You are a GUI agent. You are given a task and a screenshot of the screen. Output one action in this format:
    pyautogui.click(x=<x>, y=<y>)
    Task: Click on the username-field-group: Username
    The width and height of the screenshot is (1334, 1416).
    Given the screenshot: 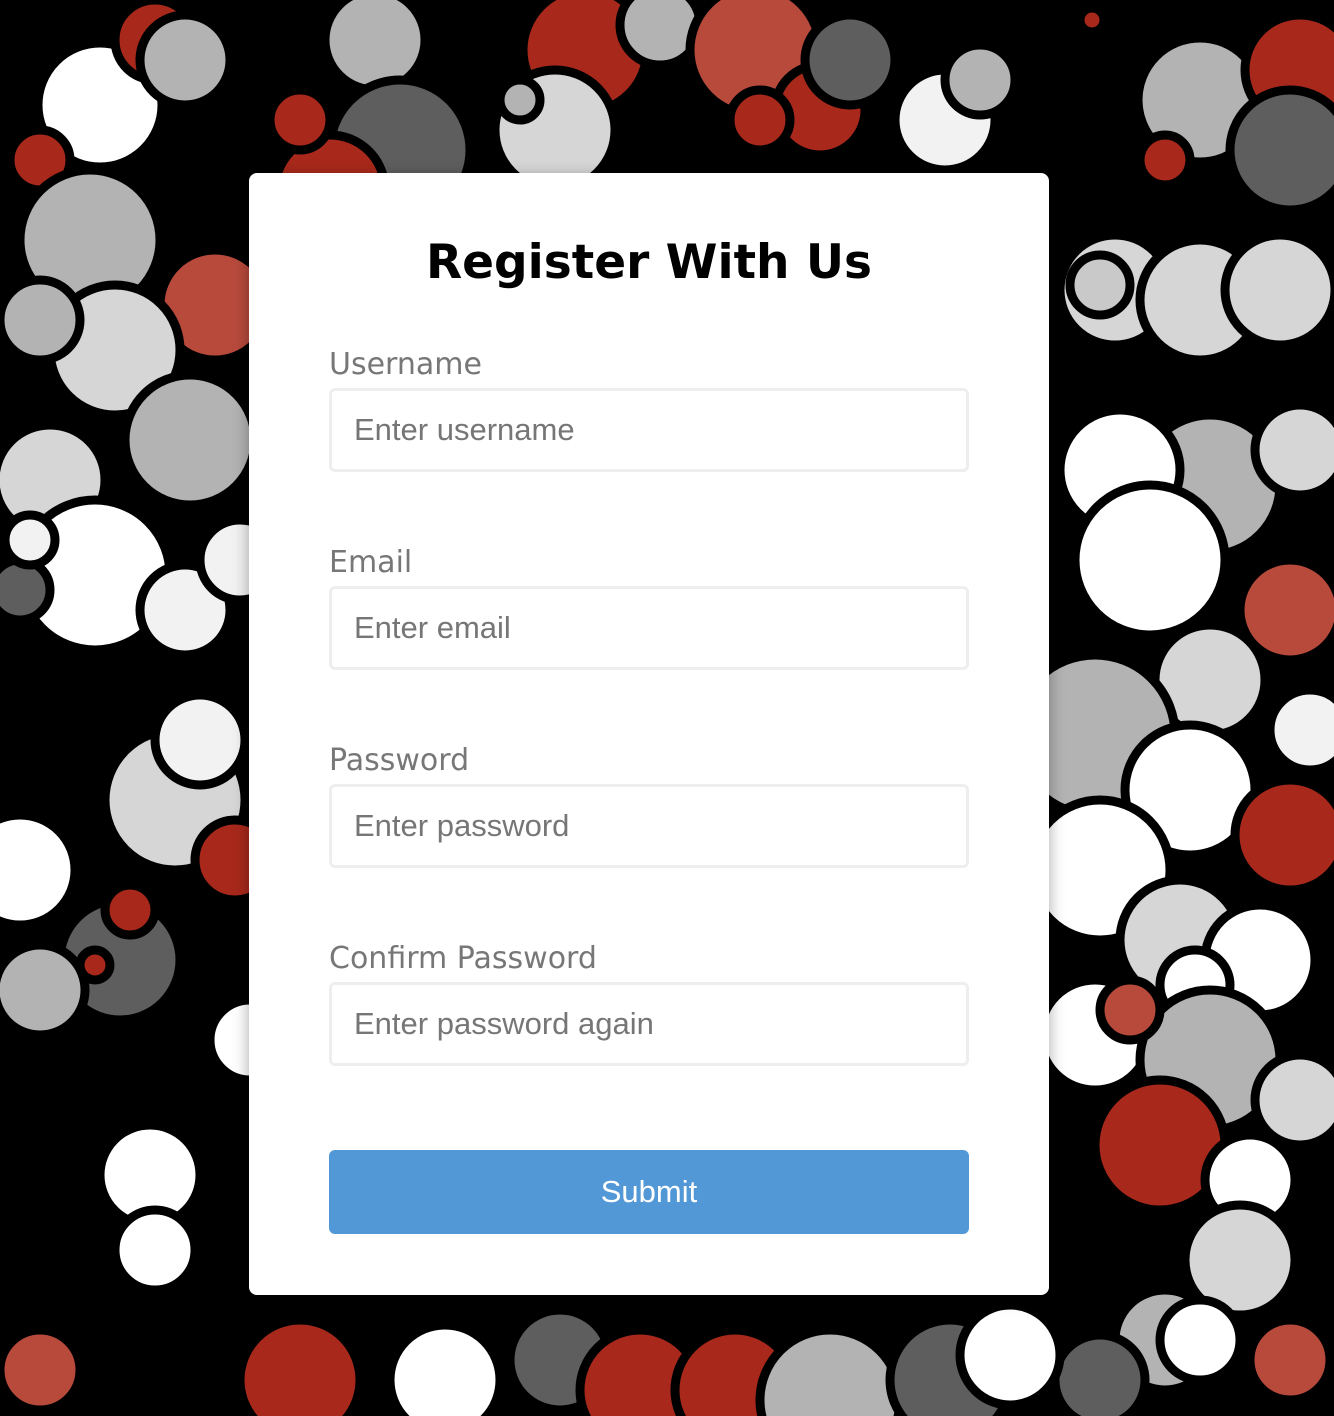 What is the action you would take?
    pyautogui.click(x=649, y=407)
    